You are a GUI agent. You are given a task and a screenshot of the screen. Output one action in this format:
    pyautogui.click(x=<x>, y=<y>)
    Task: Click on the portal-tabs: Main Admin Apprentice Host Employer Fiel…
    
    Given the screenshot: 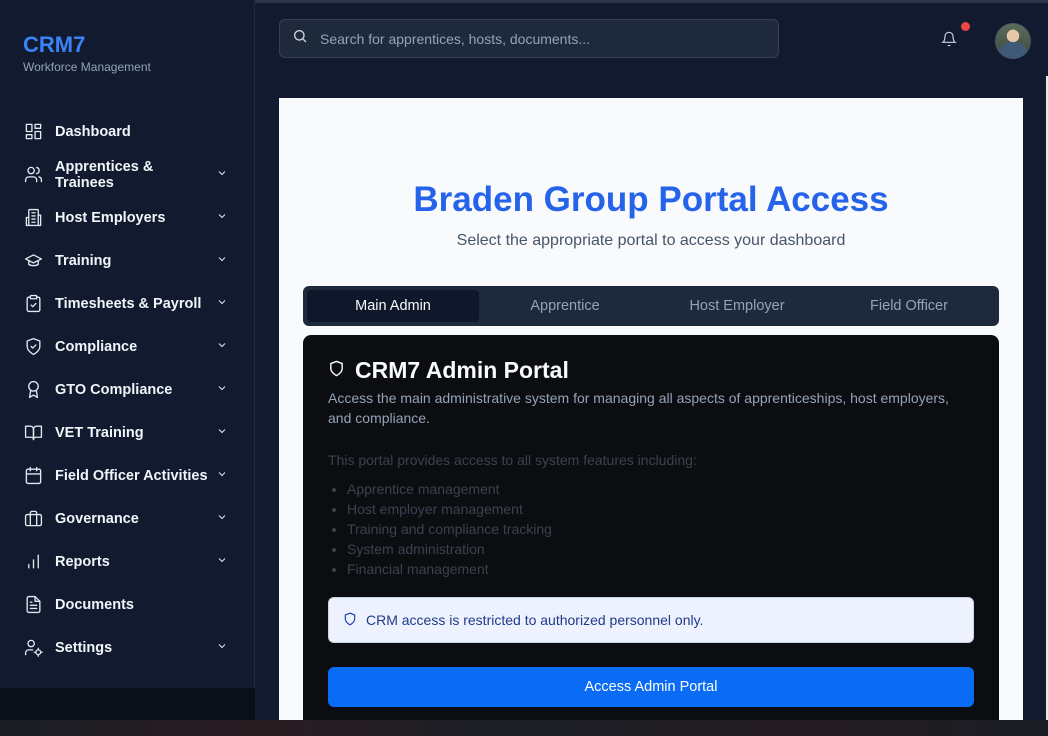 What is the action you would take?
    pyautogui.click(x=651, y=306)
    